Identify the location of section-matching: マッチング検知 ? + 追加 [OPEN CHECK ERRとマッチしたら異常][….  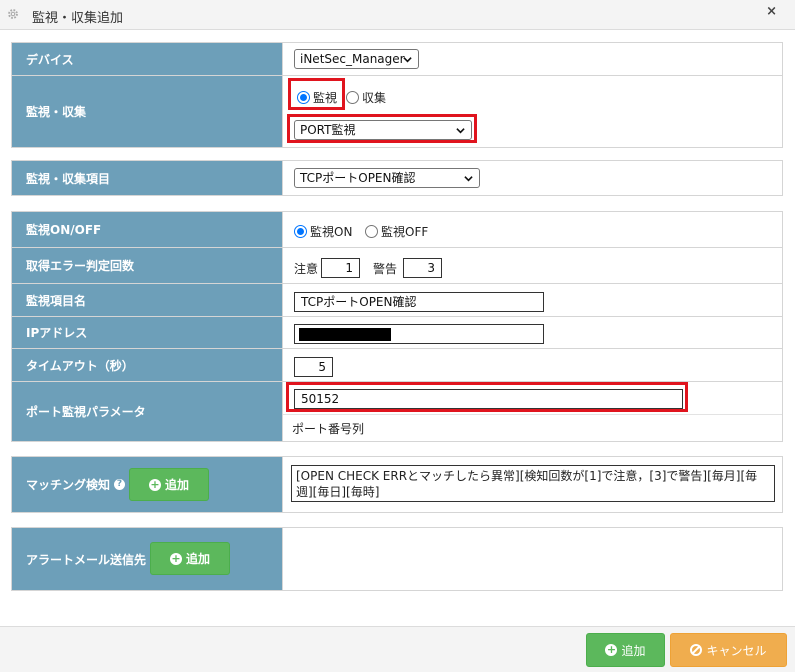
(397, 484).